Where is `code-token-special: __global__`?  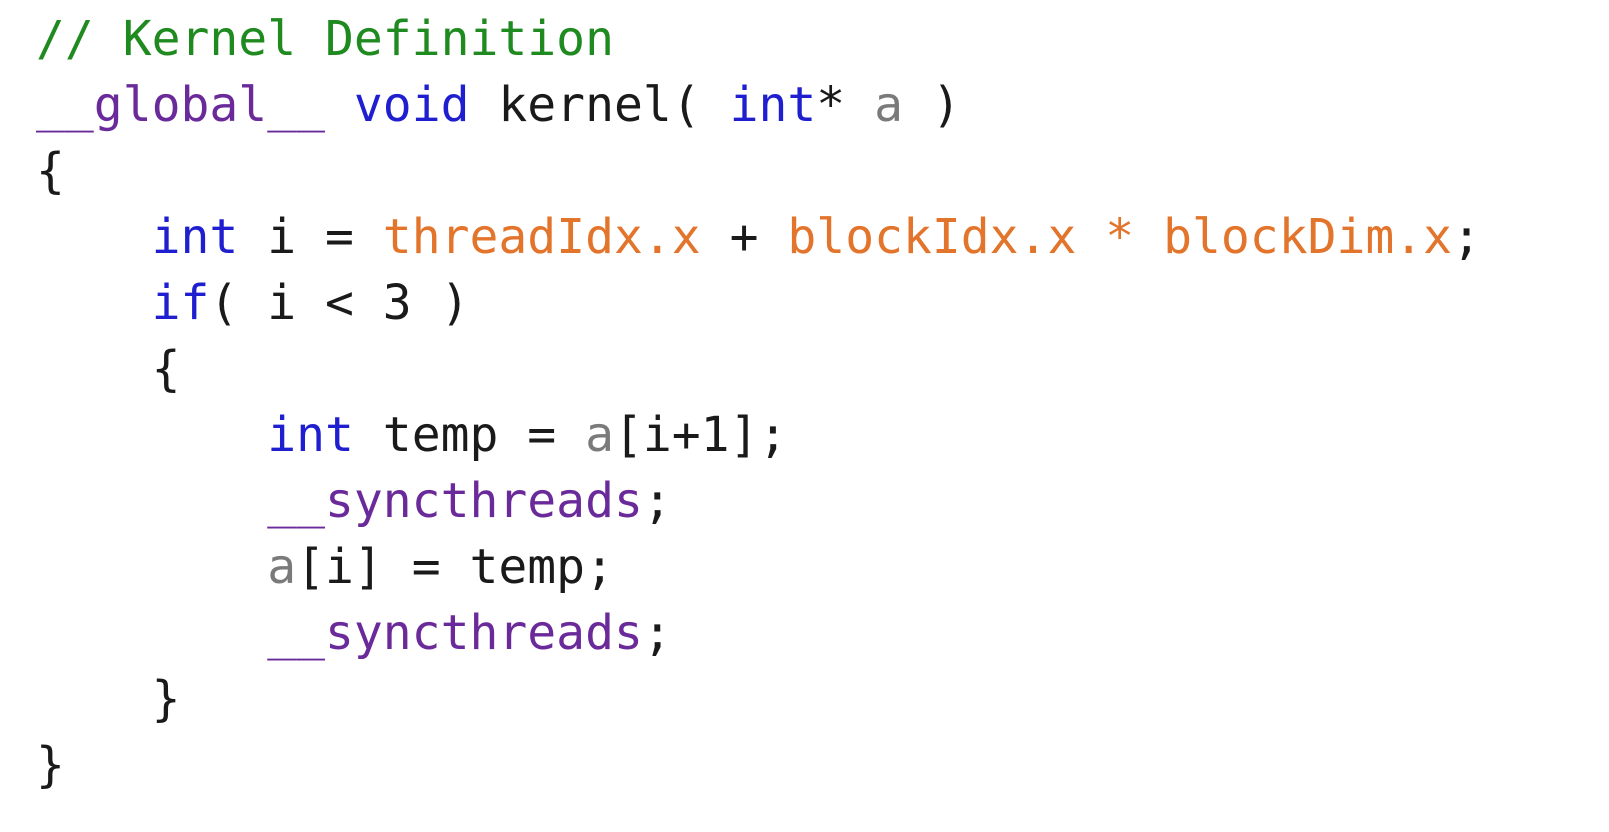
code-token-special: __global__ is located at coordinates (180, 105).